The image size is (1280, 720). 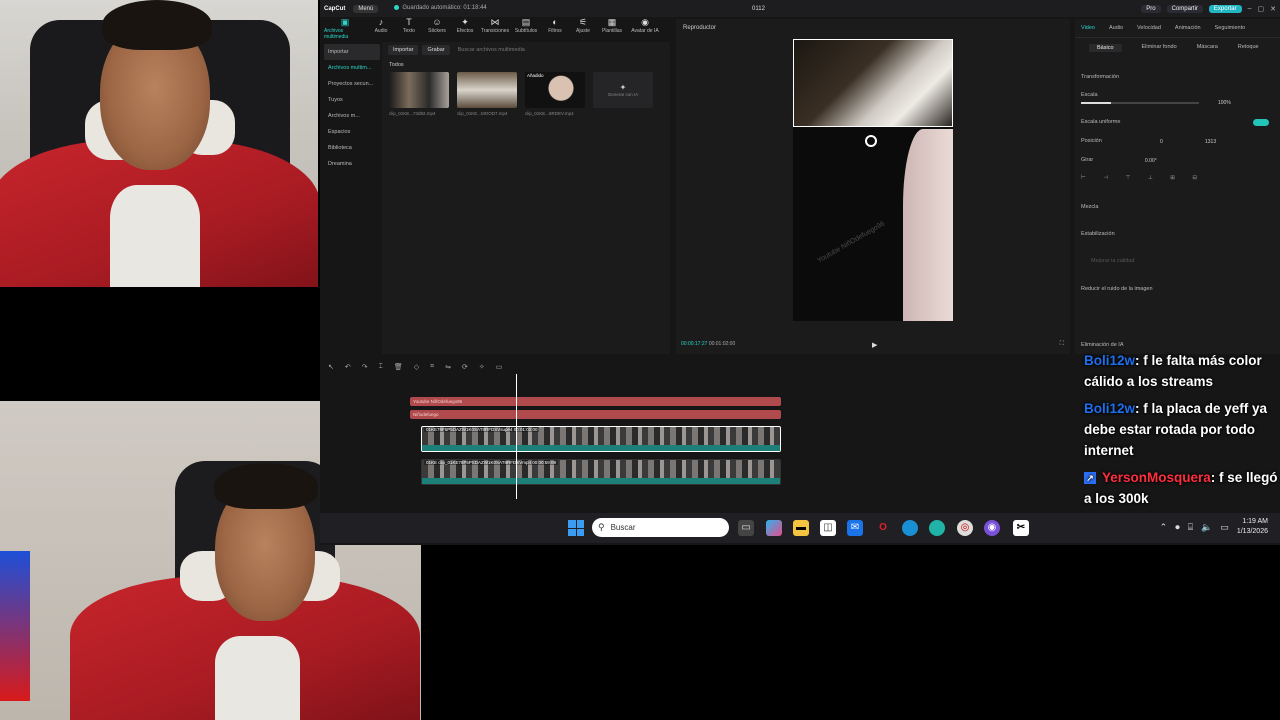 What do you see at coordinates (965, 528) in the screenshot?
I see `chrome-icon: ◎` at bounding box center [965, 528].